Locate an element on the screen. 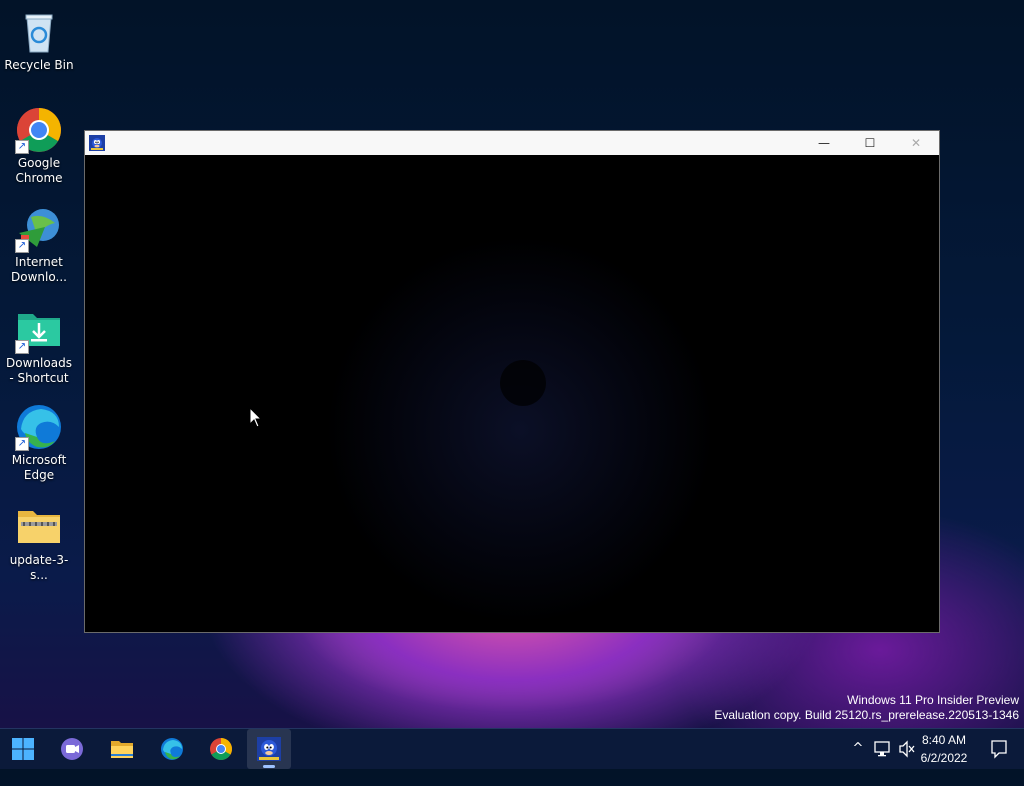 The height and width of the screenshot is (786, 1024). internet-download-manager-icon: ↗ is located at coordinates (39, 229).